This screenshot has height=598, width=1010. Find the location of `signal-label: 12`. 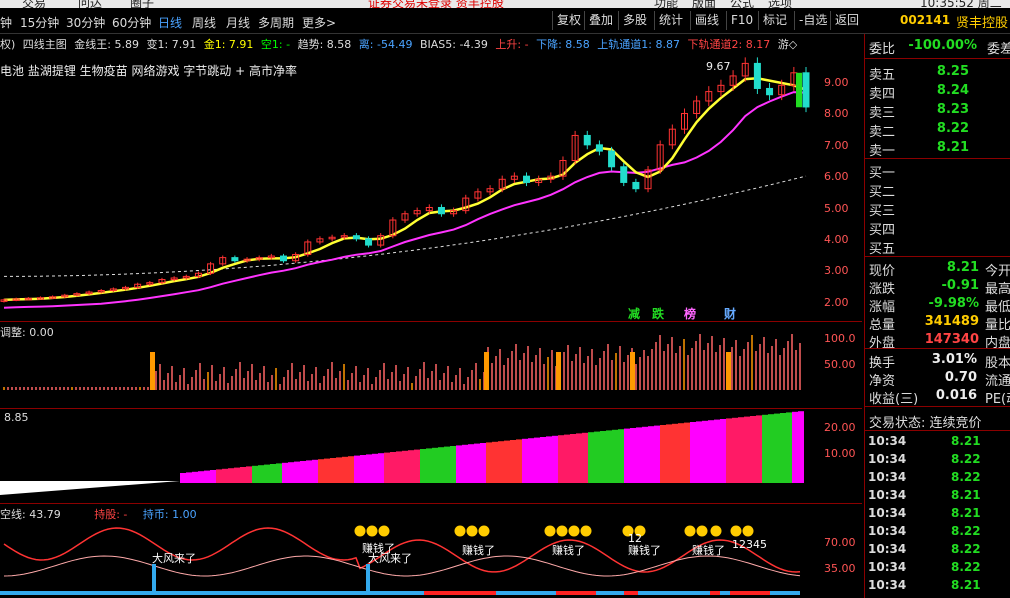

signal-label: 12 is located at coordinates (635, 538).